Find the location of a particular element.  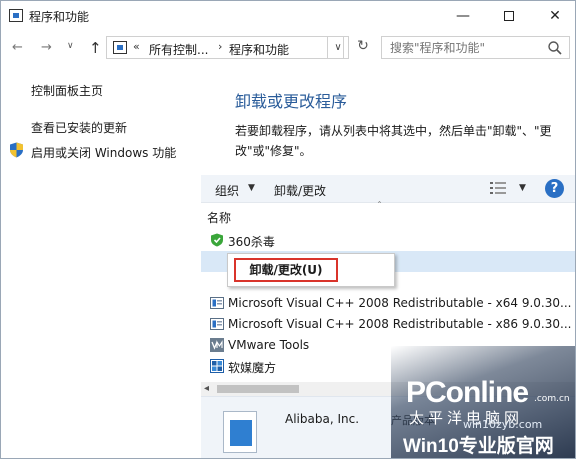

help-button: ? is located at coordinates (554, 188).